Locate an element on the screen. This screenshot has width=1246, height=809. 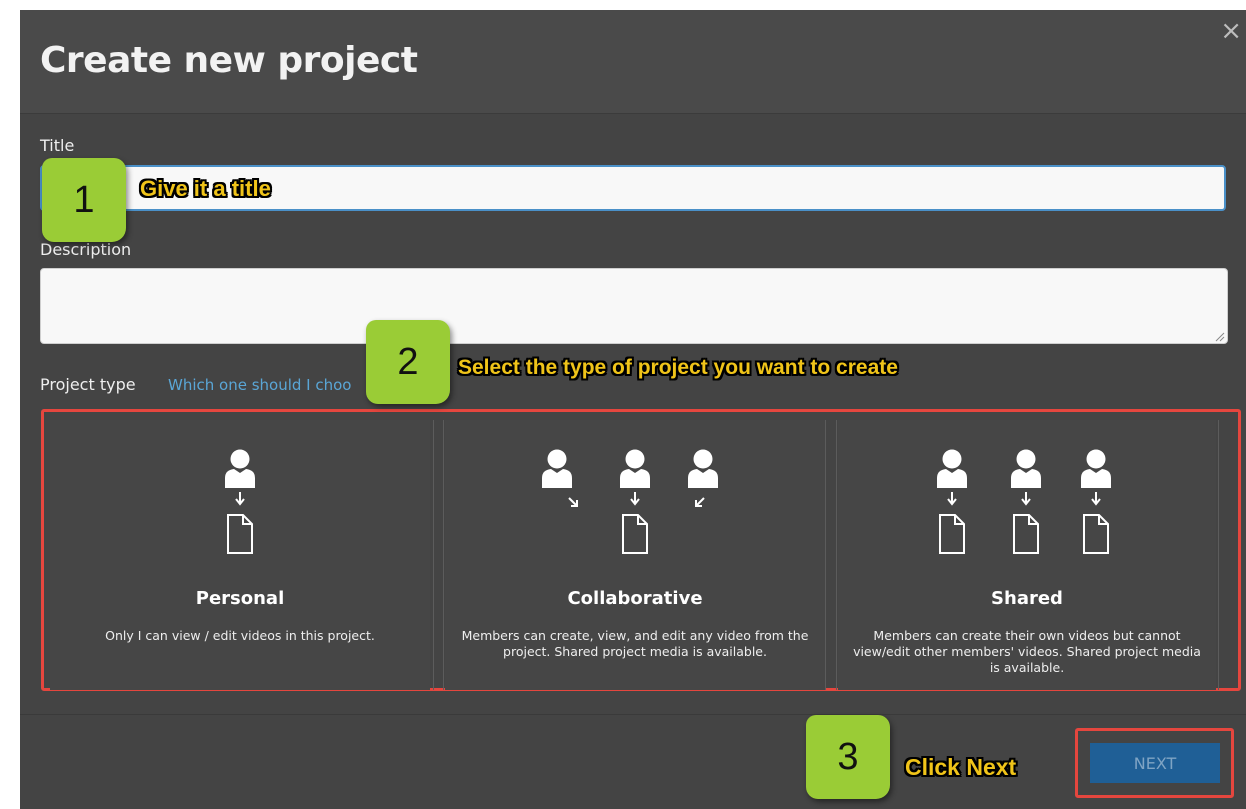
description-textarea is located at coordinates (634, 306).